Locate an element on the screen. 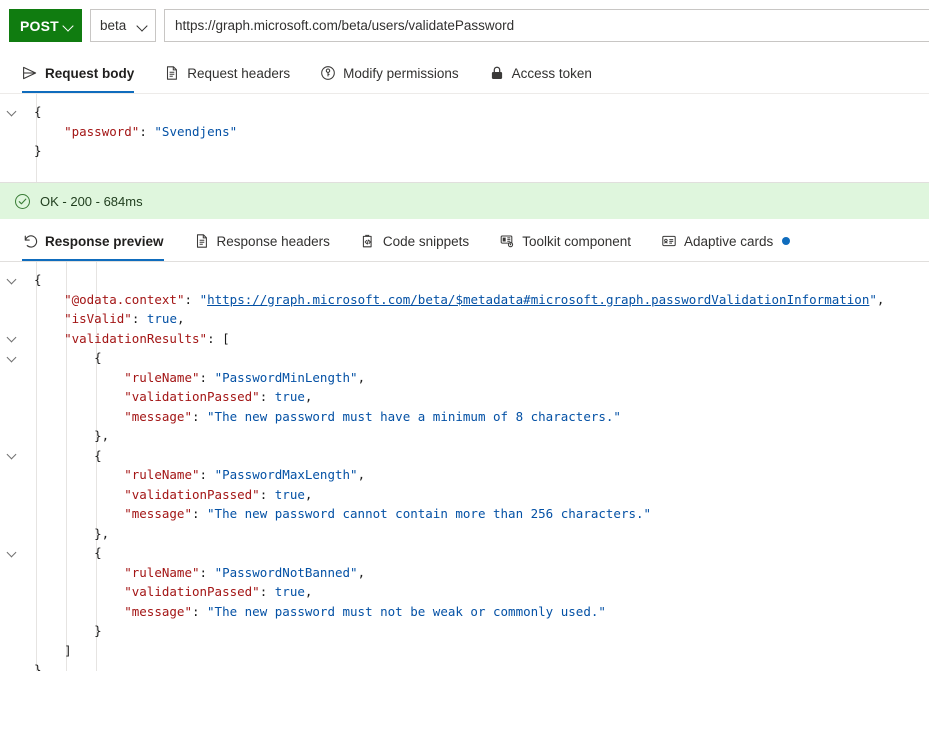 The image size is (929, 748). code-content: }, is located at coordinates (476, 534).